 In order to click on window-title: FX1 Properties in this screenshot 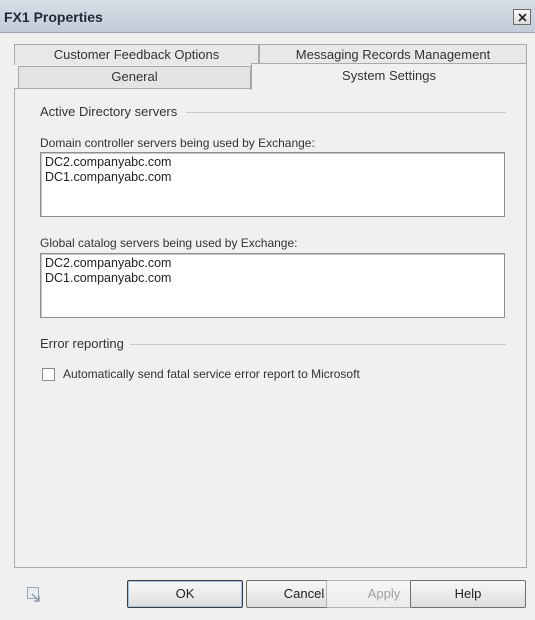, I will do `click(53, 17)`.